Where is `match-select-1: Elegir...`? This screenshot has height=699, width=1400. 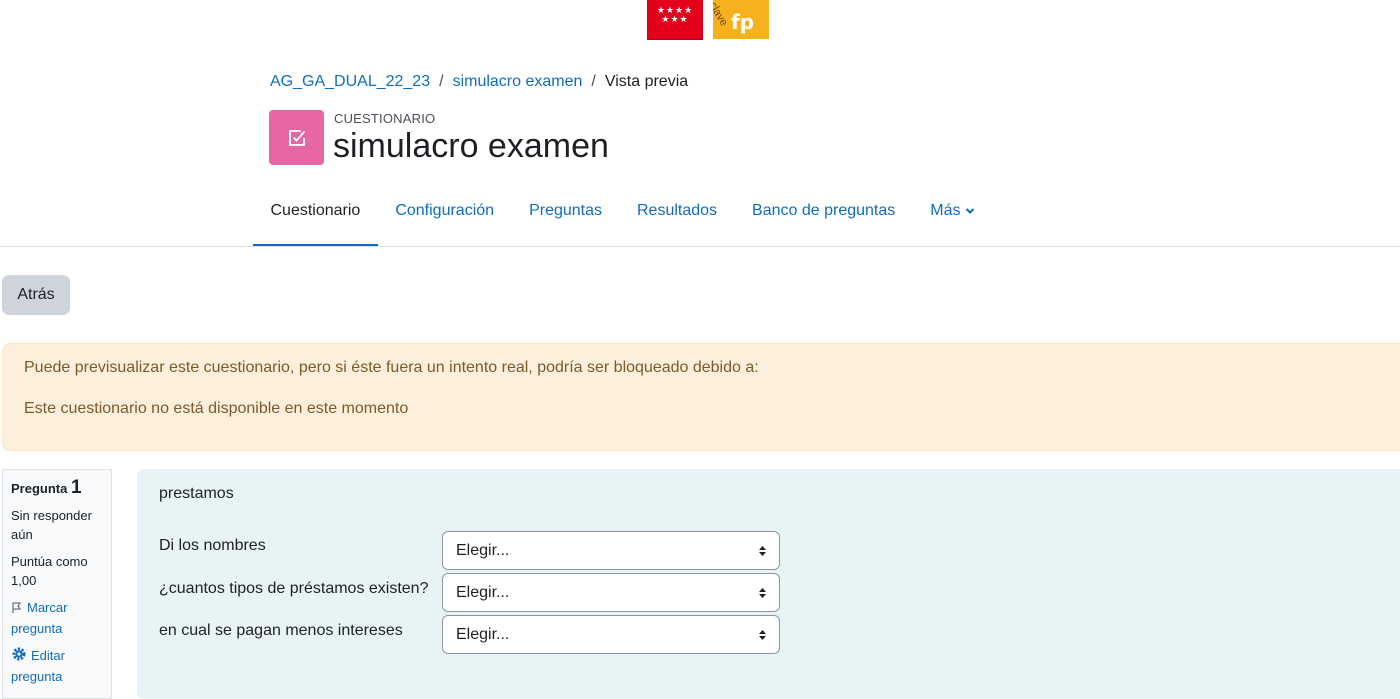
match-select-1: Elegir... is located at coordinates (611, 550).